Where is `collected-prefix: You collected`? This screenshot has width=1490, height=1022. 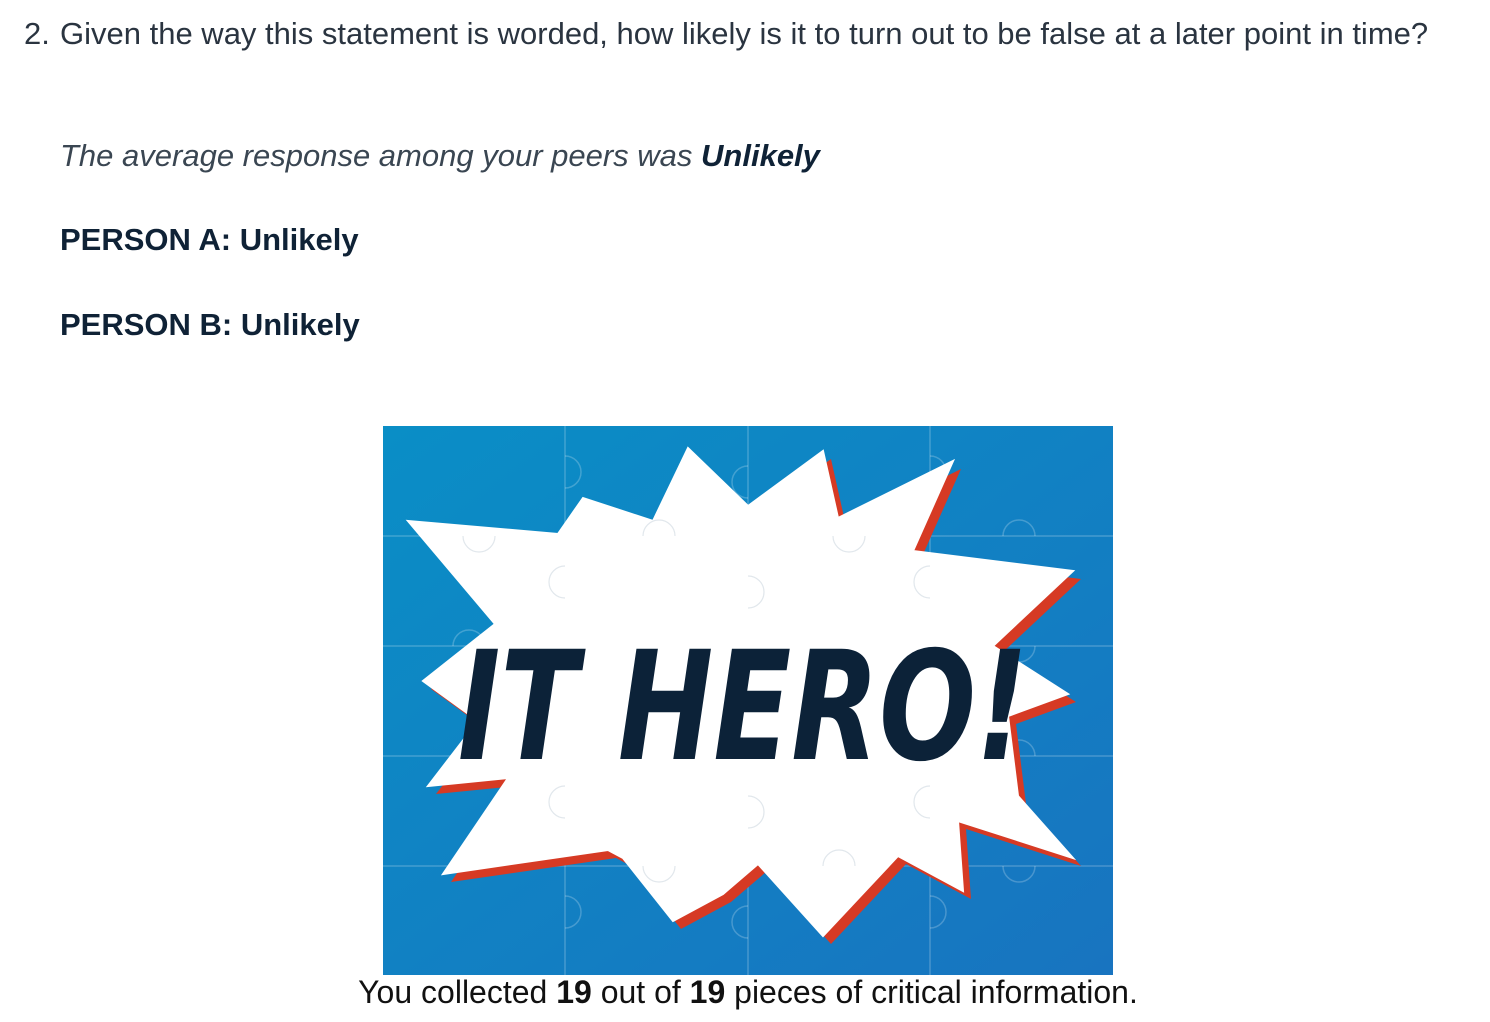 collected-prefix: You collected is located at coordinates (457, 992).